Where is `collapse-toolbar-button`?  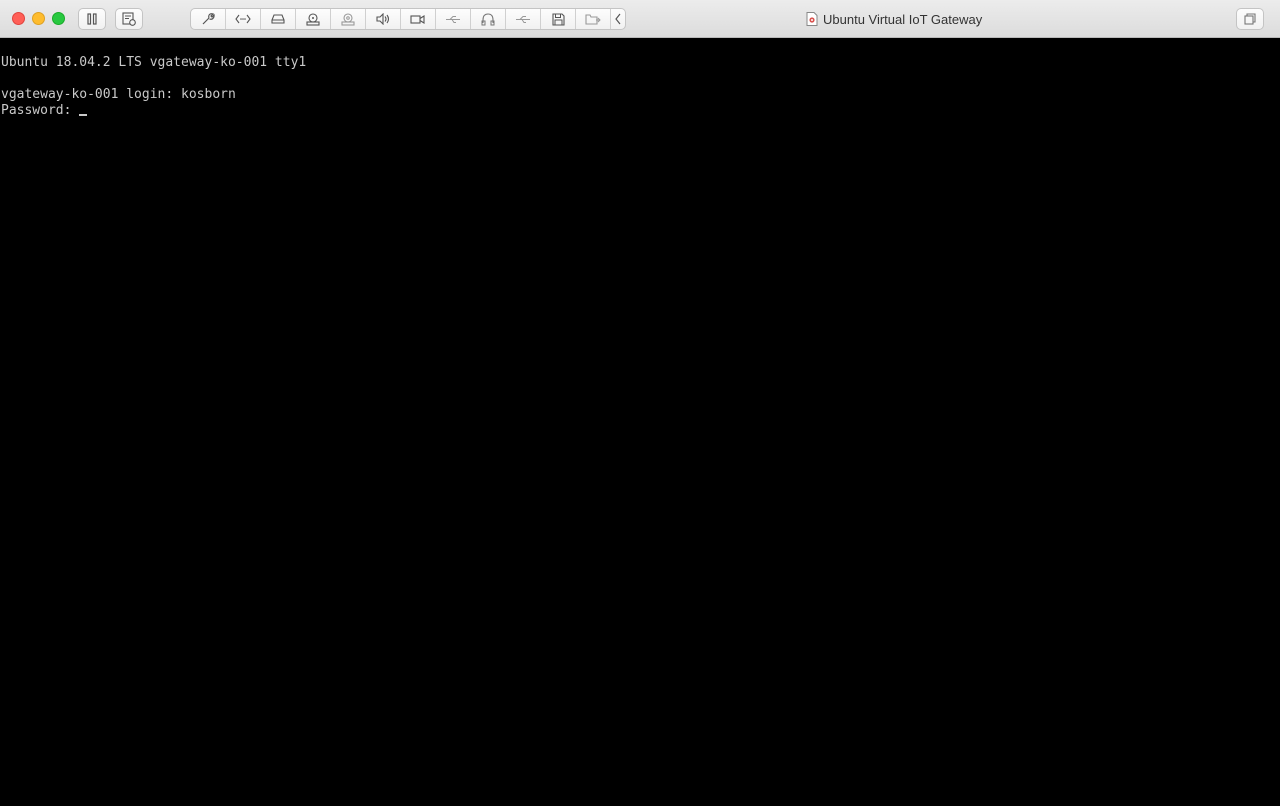 collapse-toolbar-button is located at coordinates (618, 19).